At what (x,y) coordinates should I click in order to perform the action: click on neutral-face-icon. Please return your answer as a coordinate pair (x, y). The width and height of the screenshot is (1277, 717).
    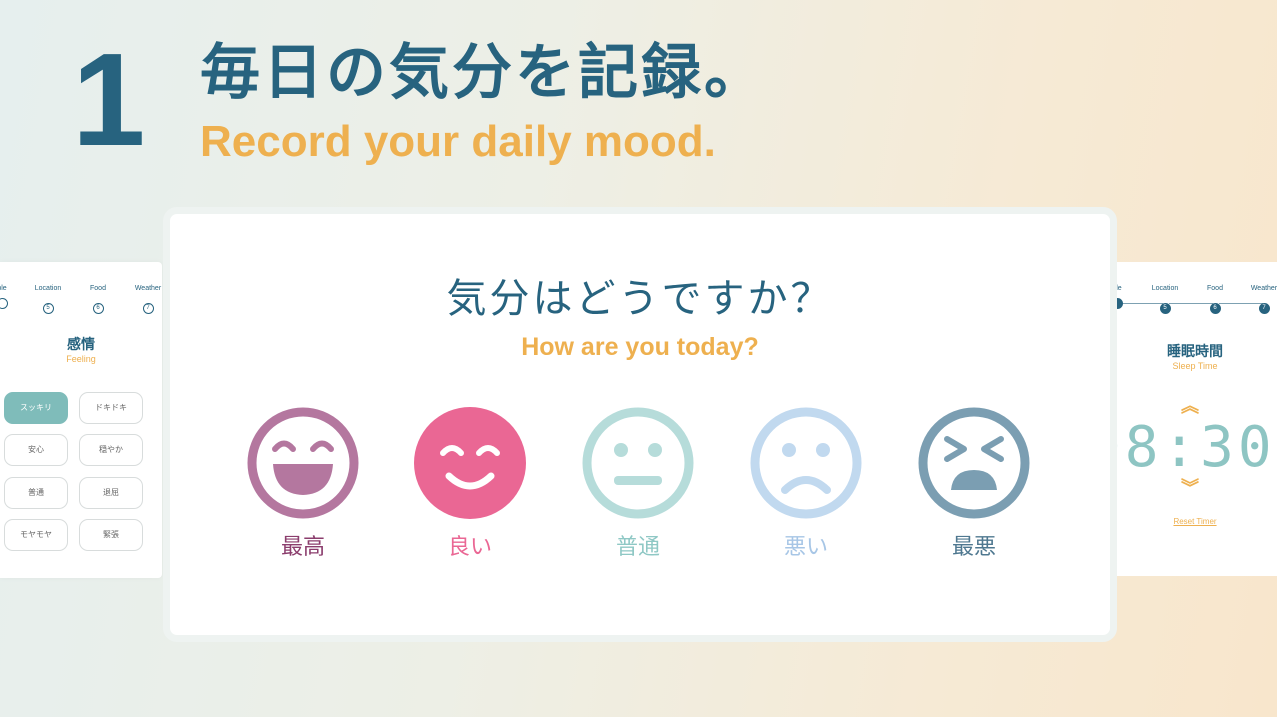
    Looking at the image, I should click on (638, 463).